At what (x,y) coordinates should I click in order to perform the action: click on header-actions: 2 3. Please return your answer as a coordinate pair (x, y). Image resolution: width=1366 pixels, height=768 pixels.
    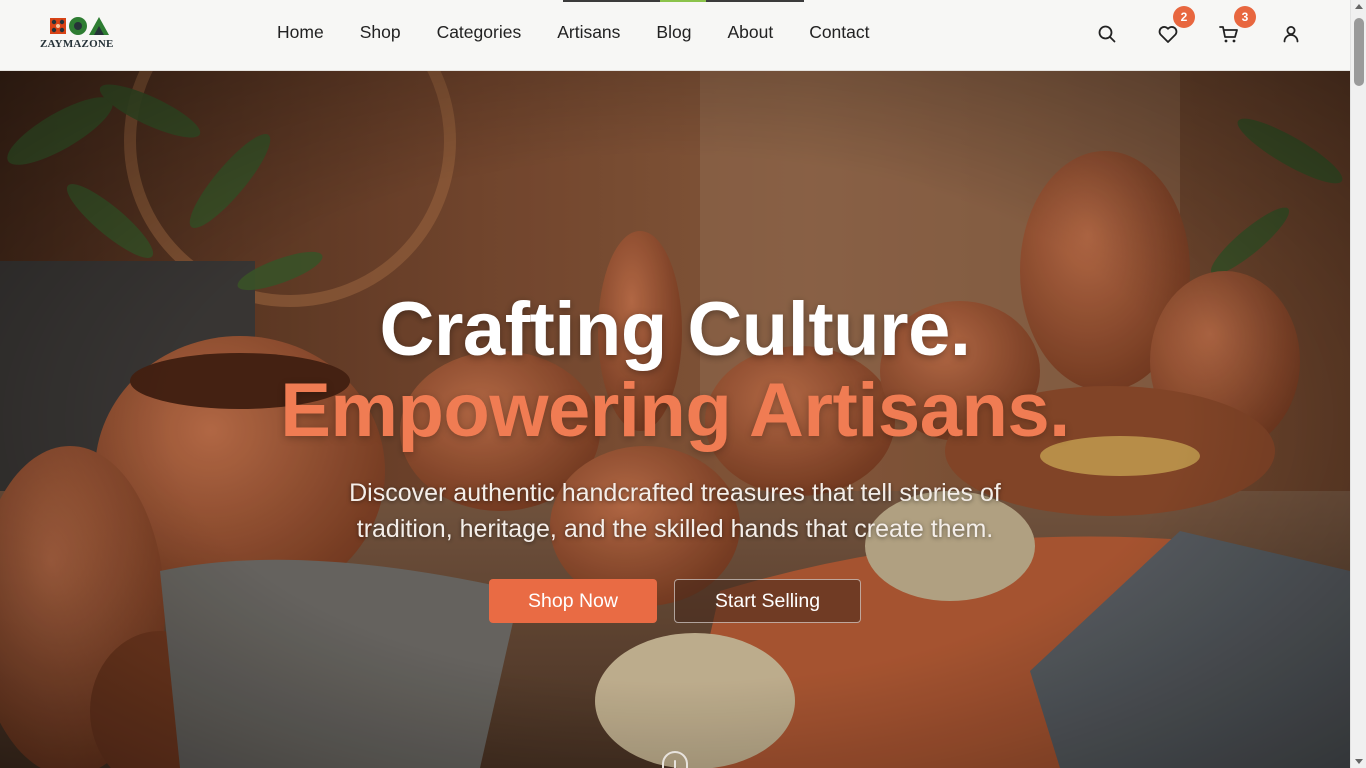
    Looking at the image, I should click on (1220, 28).